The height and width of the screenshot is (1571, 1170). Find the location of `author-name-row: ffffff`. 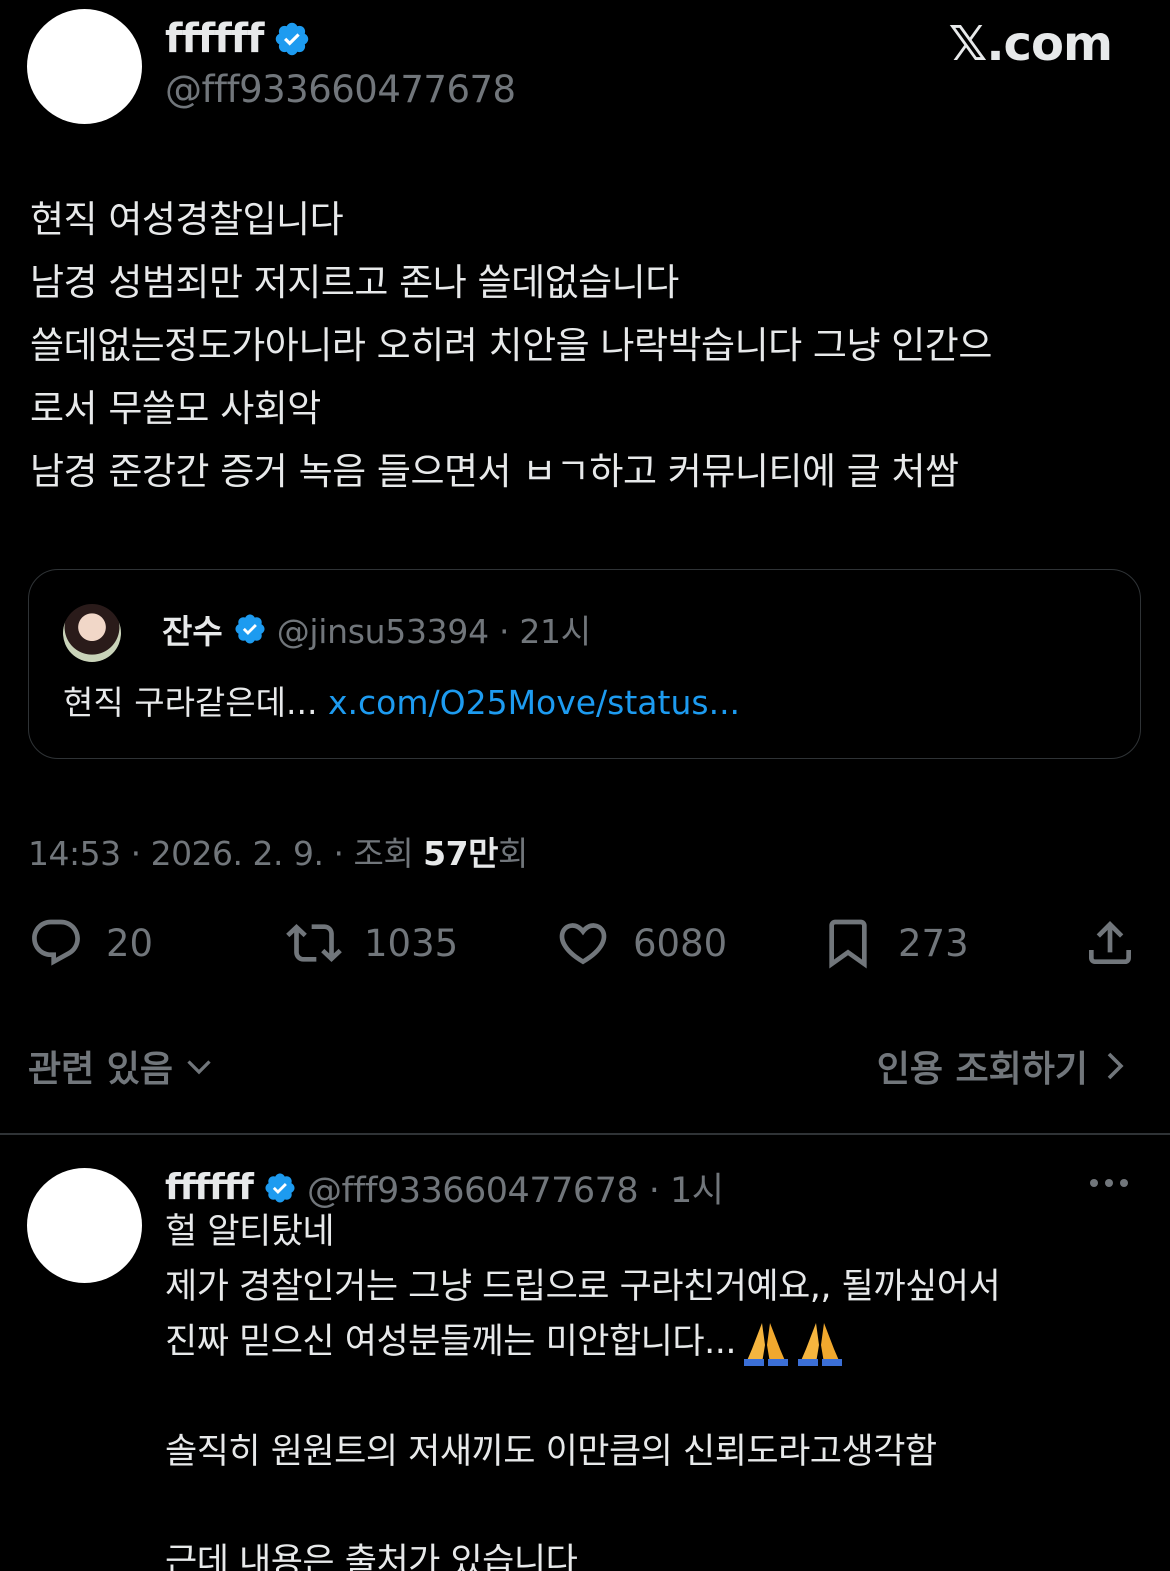

author-name-row: ffffff is located at coordinates (238, 39).